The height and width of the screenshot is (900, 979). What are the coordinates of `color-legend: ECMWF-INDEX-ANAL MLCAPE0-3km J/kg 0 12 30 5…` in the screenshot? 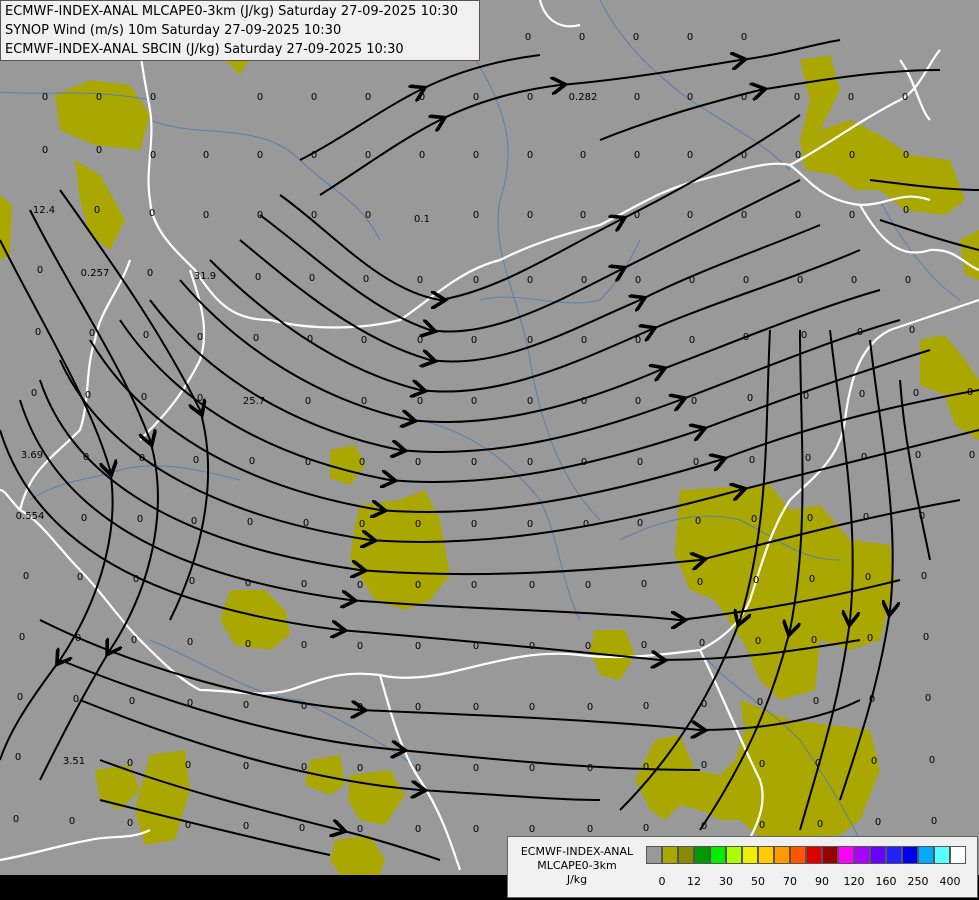 It's located at (742, 867).